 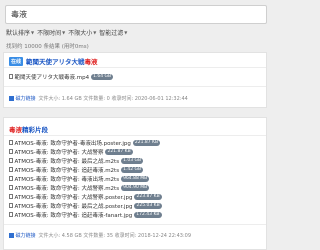 What do you see at coordinates (132, 169) in the screenshot?
I see `file-size-badge: 1.42 GB` at bounding box center [132, 169].